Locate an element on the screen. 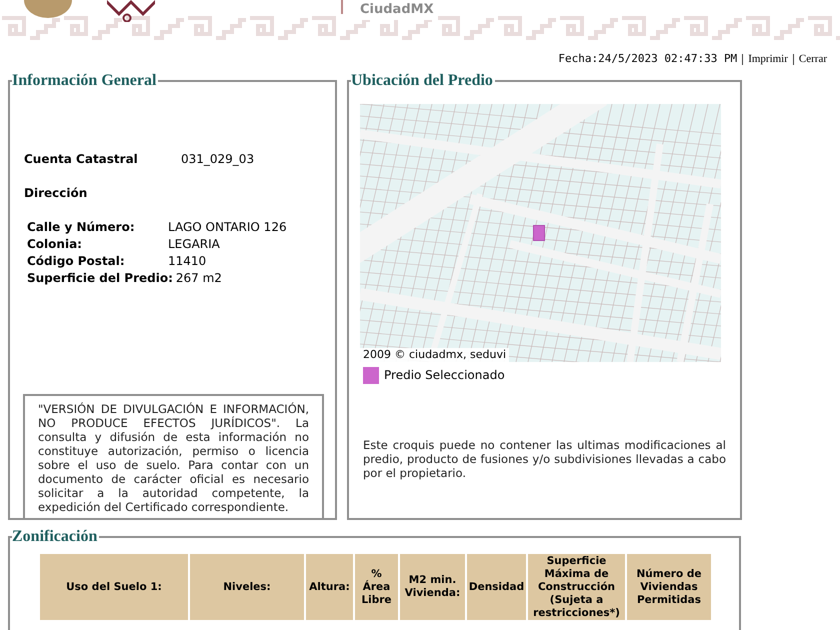  field-label: Superficie del Predio: is located at coordinates (100, 278).